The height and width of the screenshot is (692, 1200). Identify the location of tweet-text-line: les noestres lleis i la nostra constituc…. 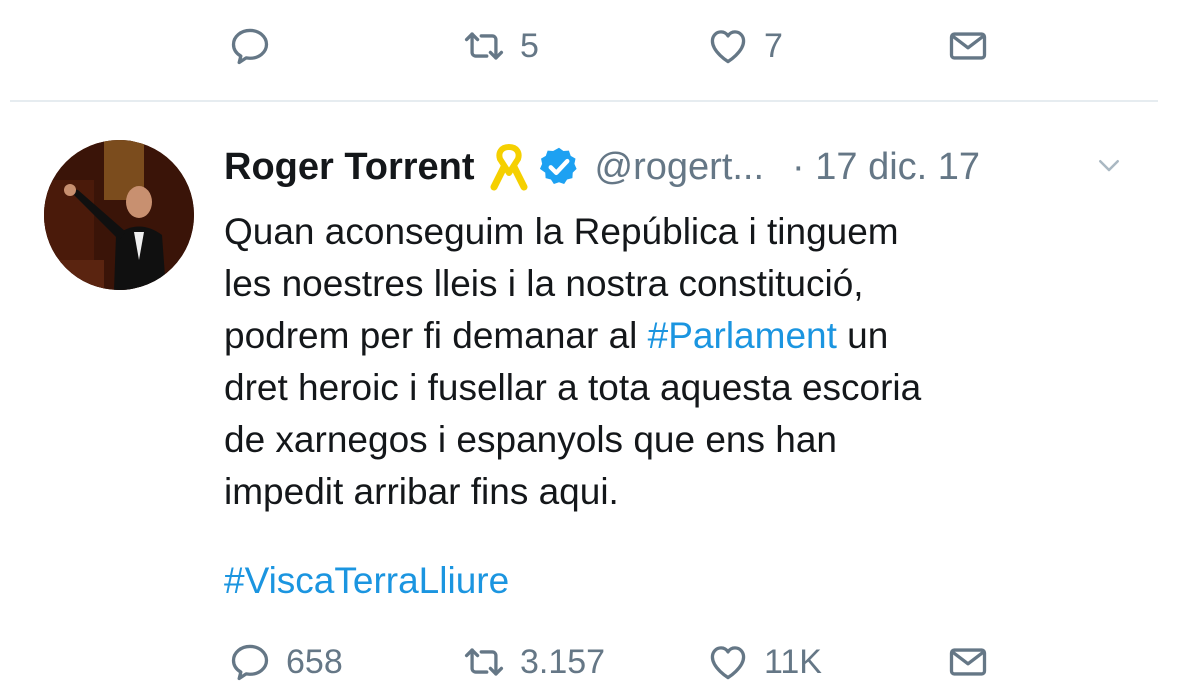
(544, 283).